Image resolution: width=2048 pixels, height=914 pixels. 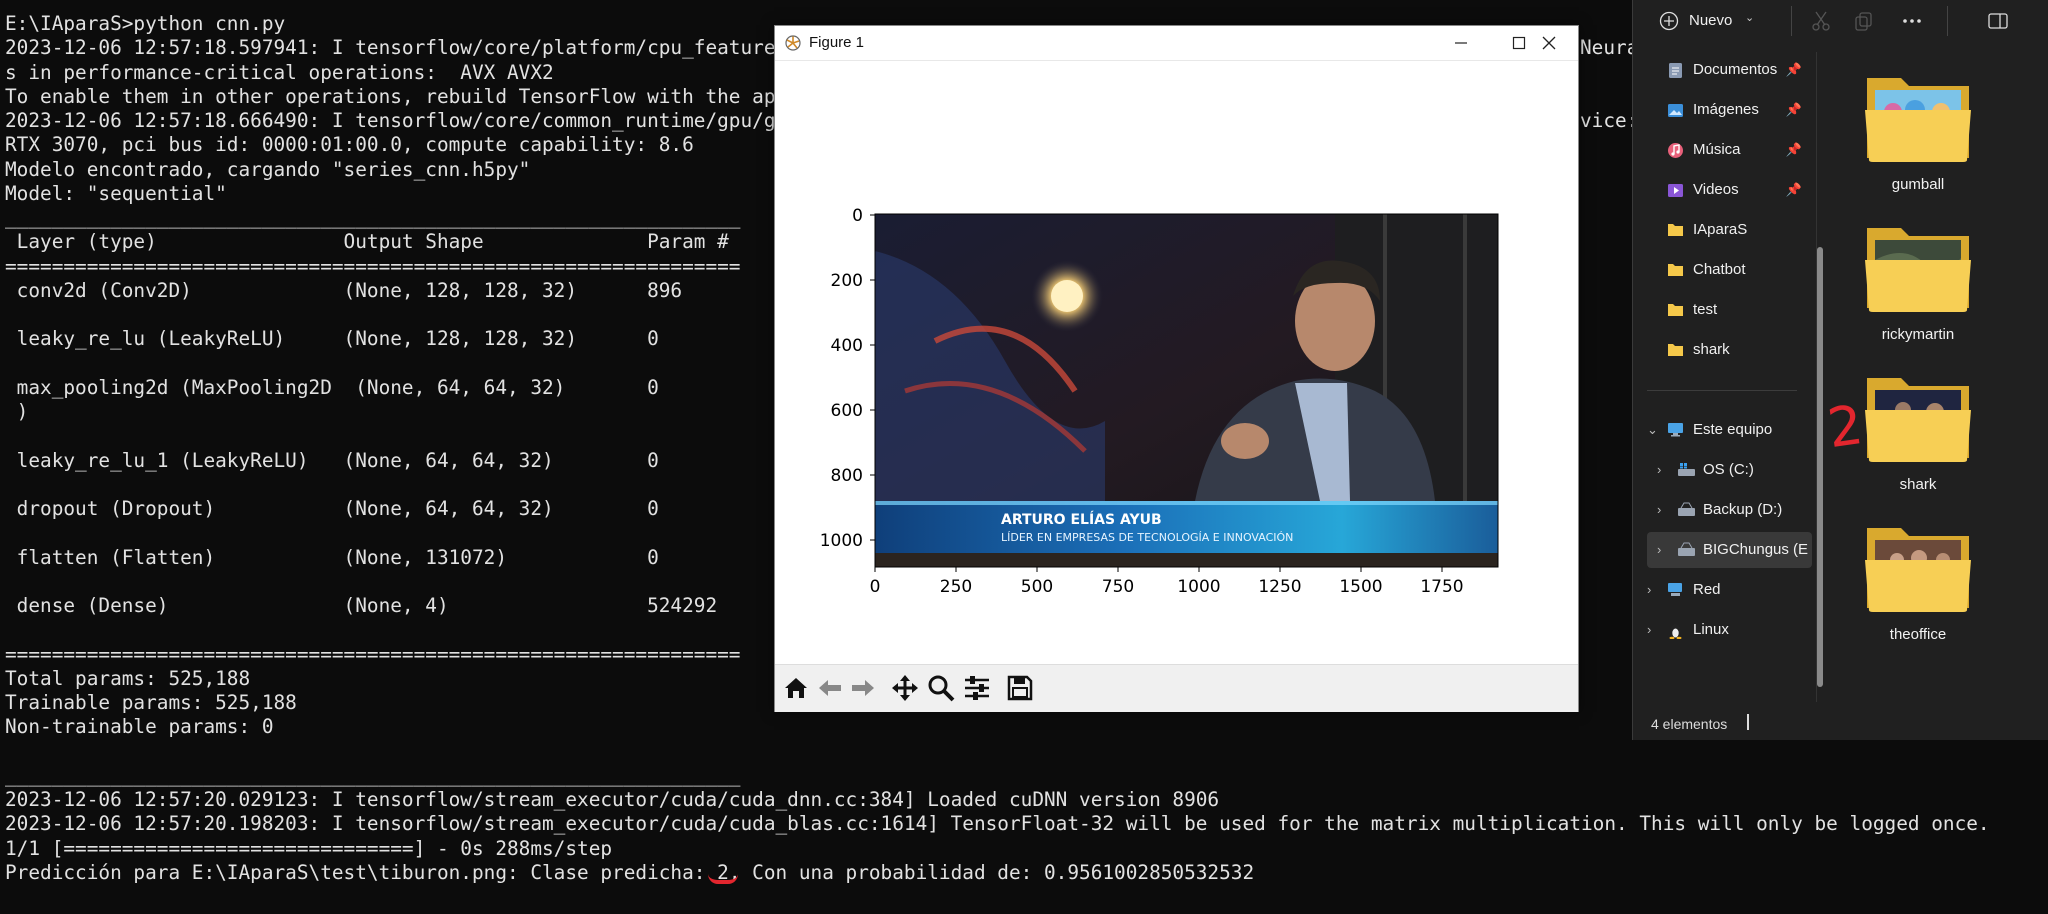 I want to click on network-icon, so click(x=1675, y=589).